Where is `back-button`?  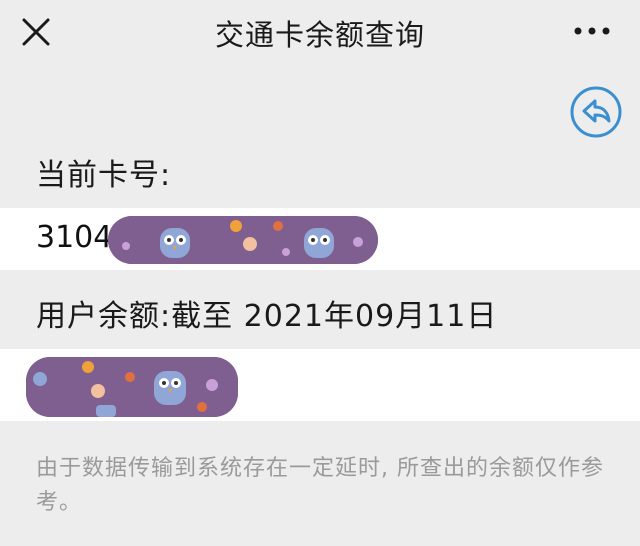 back-button is located at coordinates (596, 112).